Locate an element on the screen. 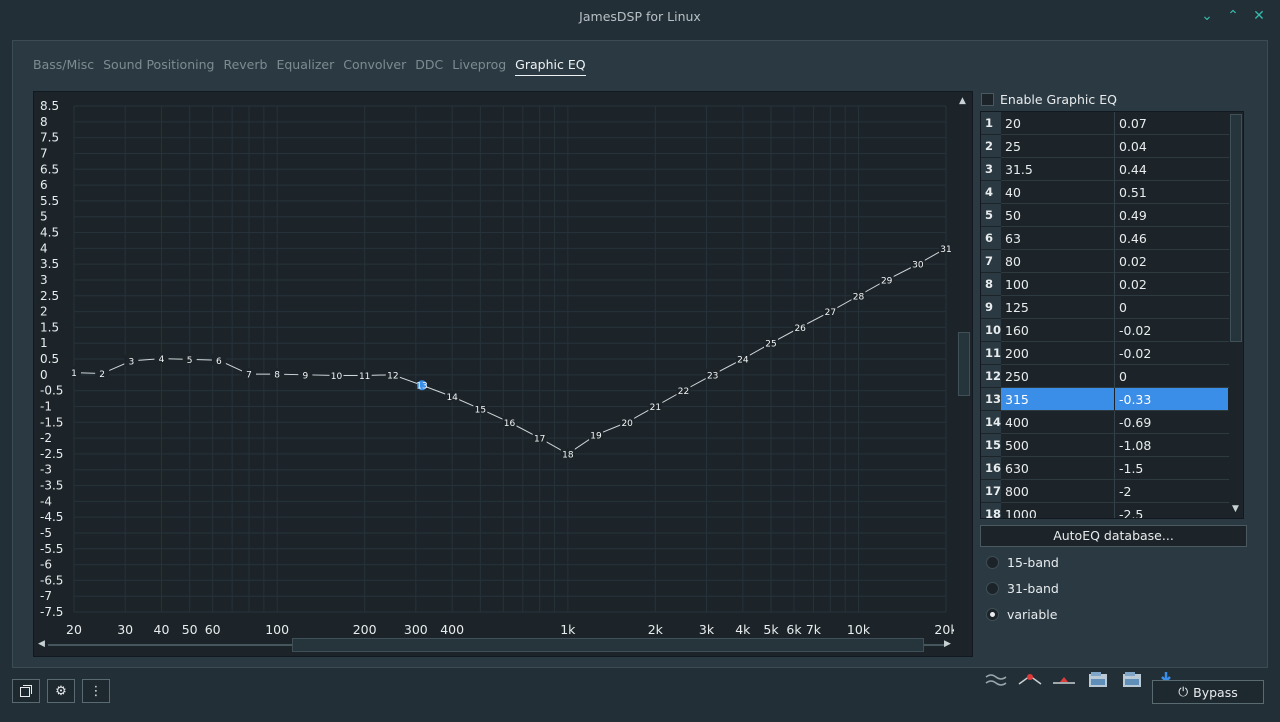 This screenshot has height=722, width=1280. table-scroll-thumb is located at coordinates (1236, 228).